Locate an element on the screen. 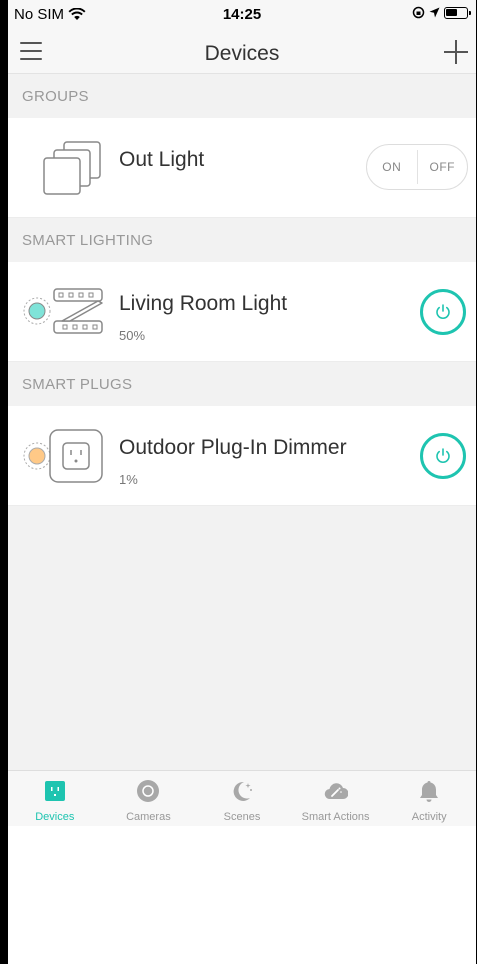 Image resolution: width=477 pixels, height=964 pixels. tab-label: Scenes is located at coordinates (242, 817).